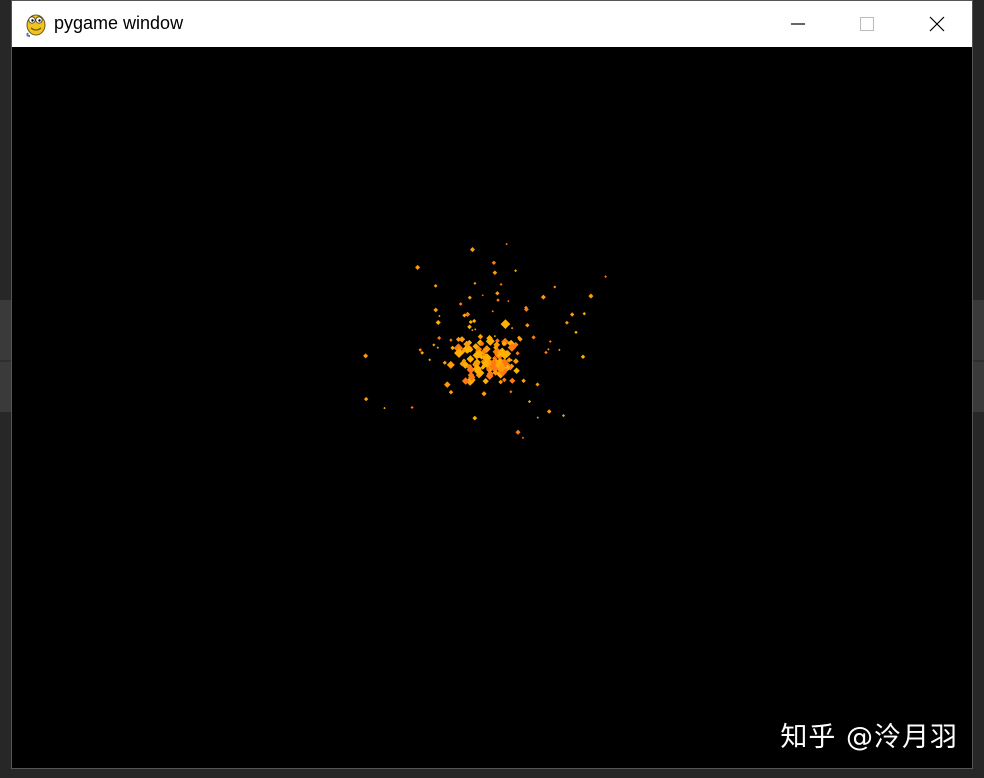  I want to click on maximize-icon, so click(867, 24).